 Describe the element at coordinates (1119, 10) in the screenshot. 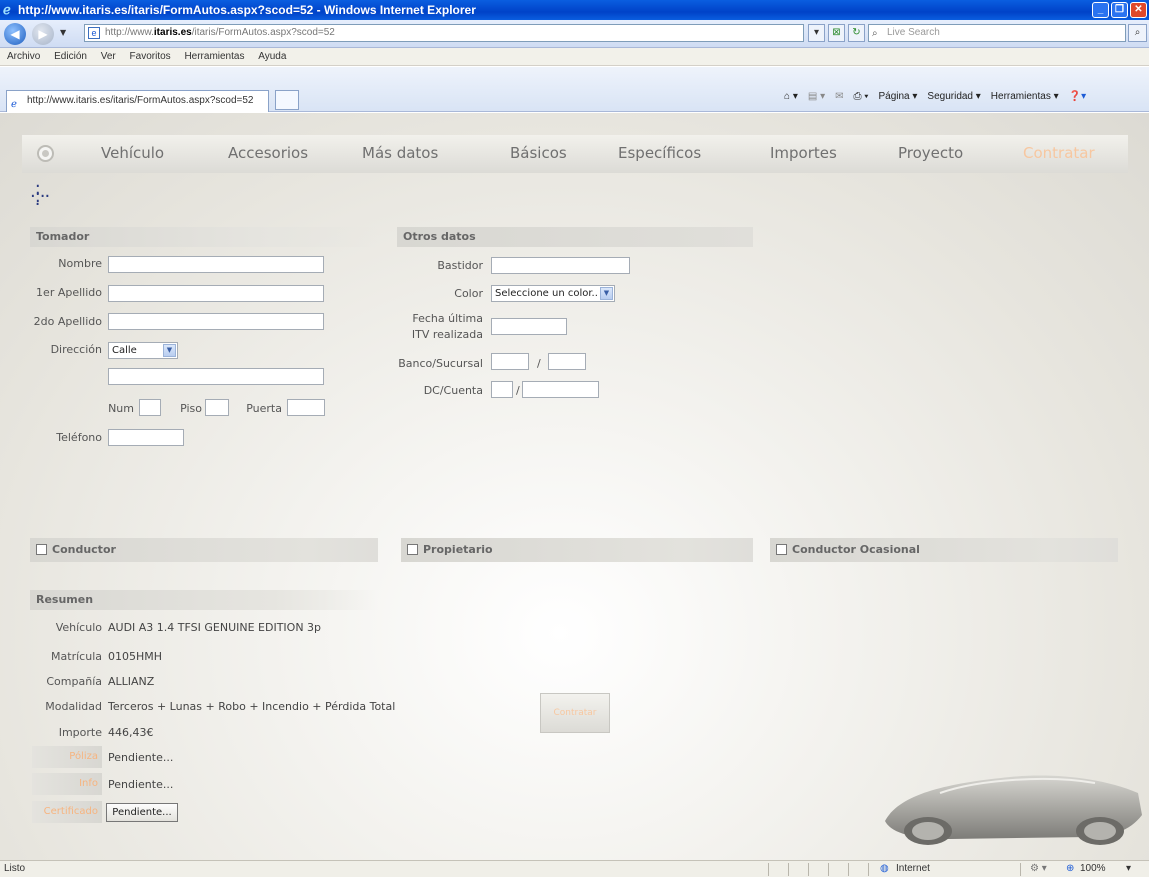

I see `maximize-button: ❐` at that location.